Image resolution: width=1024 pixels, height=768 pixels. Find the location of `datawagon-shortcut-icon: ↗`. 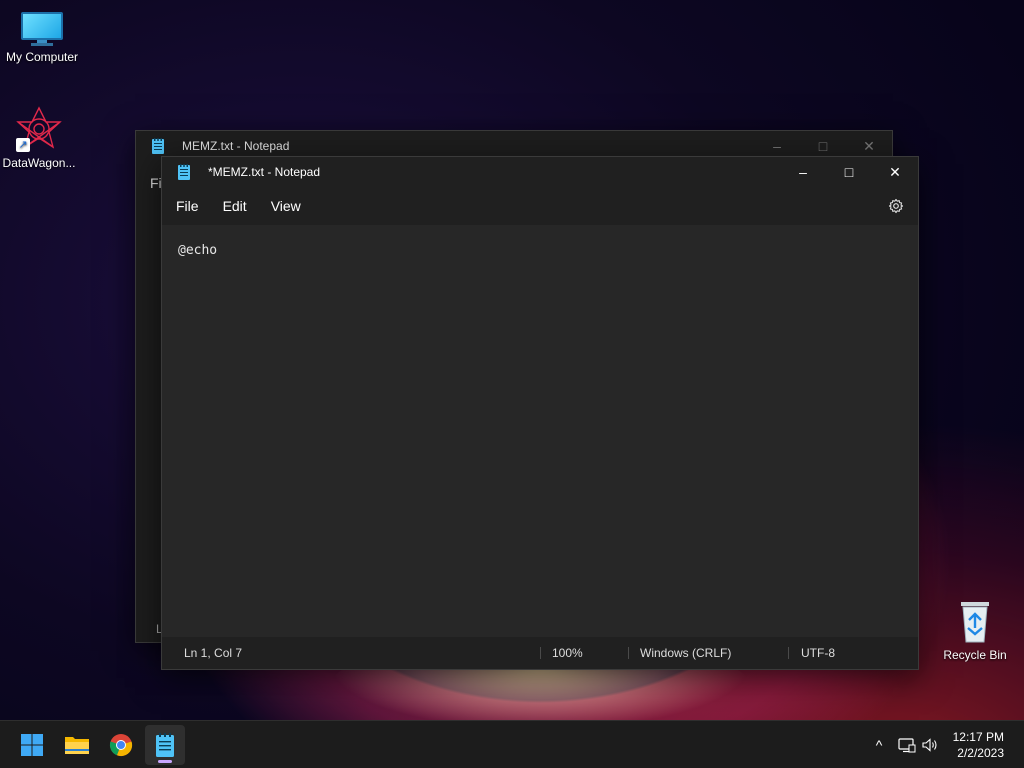

datawagon-shortcut-icon: ↗ is located at coordinates (39, 129).